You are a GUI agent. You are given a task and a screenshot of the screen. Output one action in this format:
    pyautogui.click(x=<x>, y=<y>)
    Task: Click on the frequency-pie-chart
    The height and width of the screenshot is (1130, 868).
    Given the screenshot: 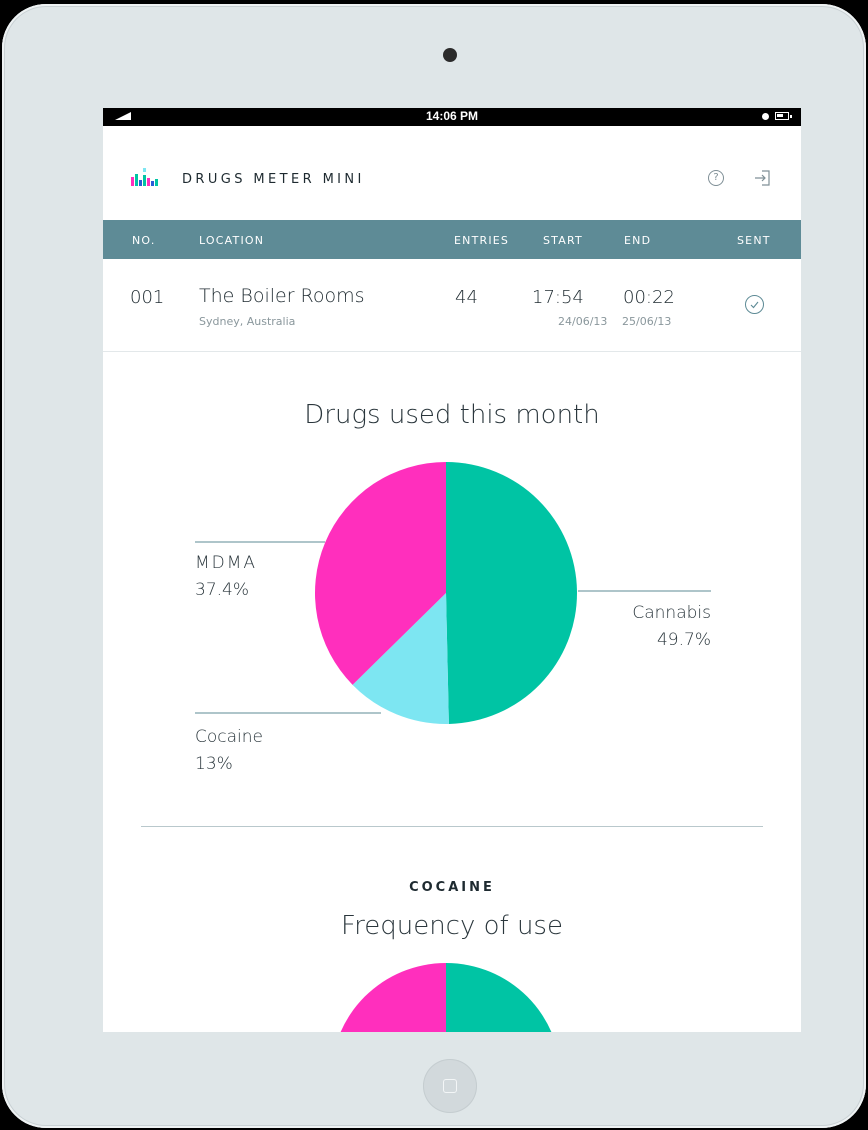 What is the action you would take?
    pyautogui.click(x=446, y=997)
    